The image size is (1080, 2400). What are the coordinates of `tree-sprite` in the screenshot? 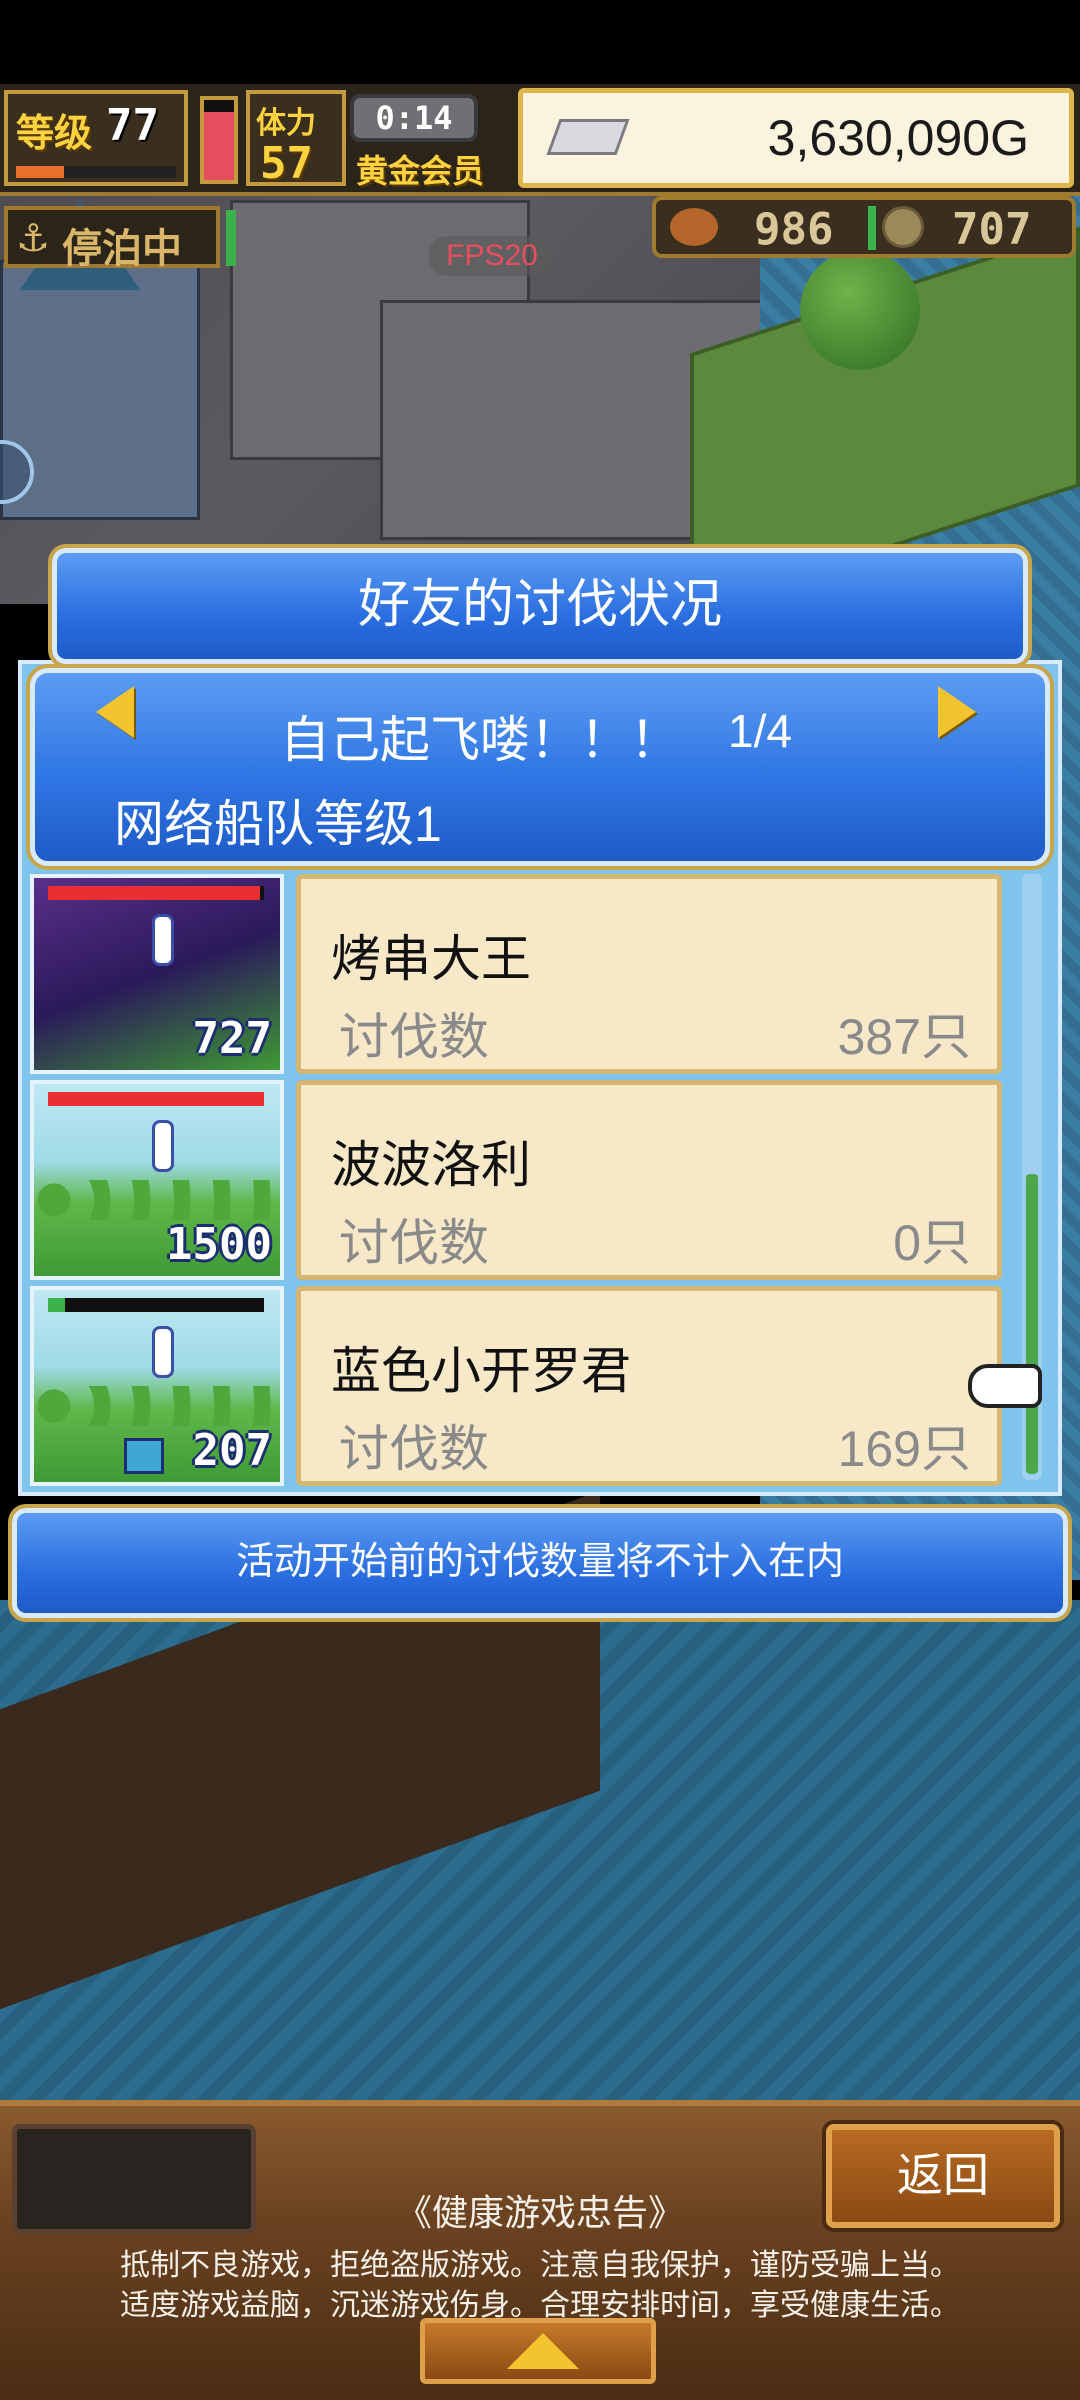 It's located at (860, 310).